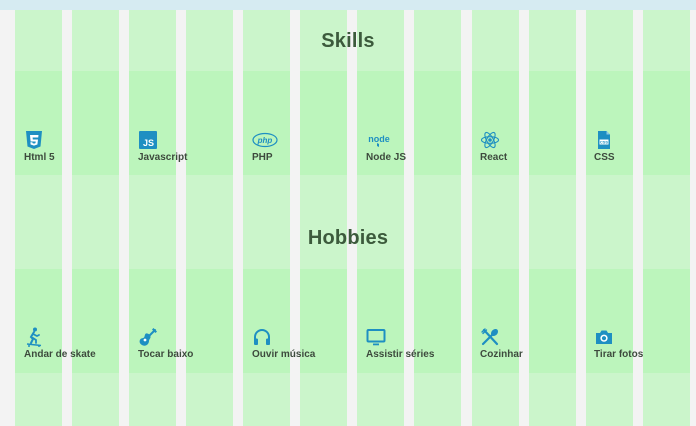 The height and width of the screenshot is (426, 696). What do you see at coordinates (193, 146) in the screenshot?
I see `skill-javascript: JS Javascript` at bounding box center [193, 146].